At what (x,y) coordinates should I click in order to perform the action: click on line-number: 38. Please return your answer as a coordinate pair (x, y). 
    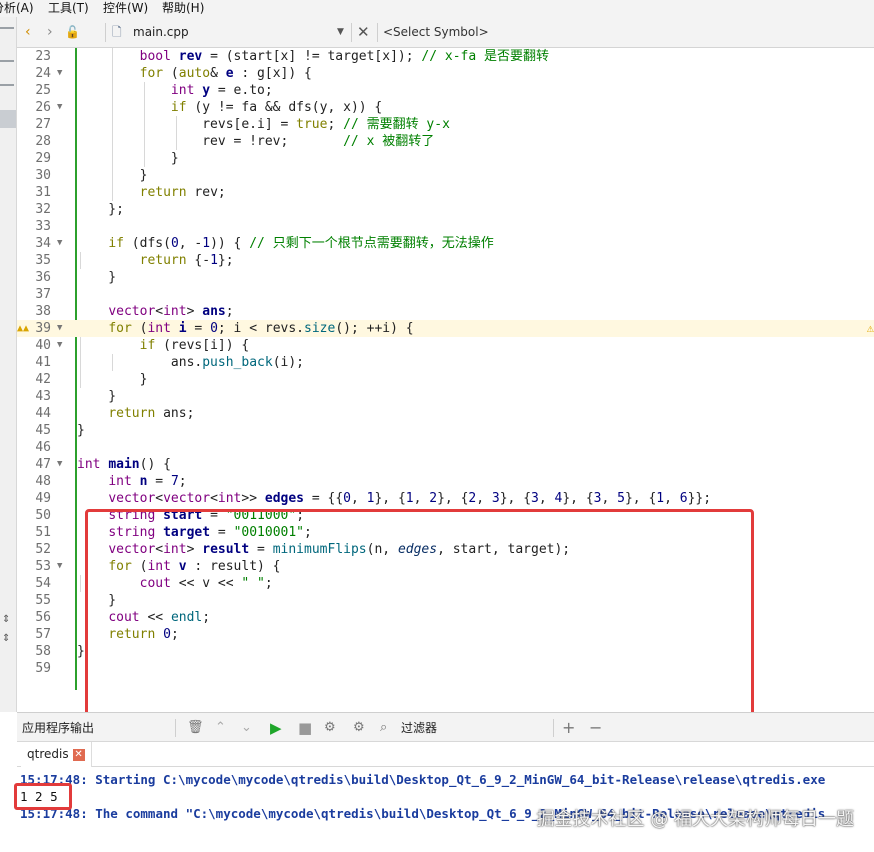
    Looking at the image, I should click on (43, 311).